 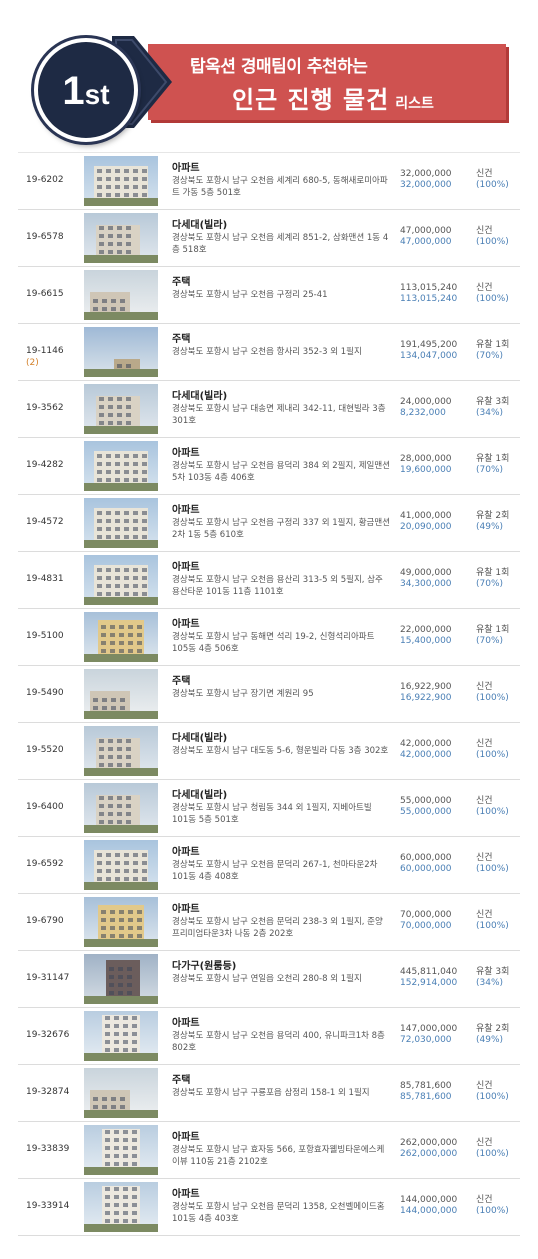 I want to click on case-number: 19-32874, so click(x=47, y=1092).